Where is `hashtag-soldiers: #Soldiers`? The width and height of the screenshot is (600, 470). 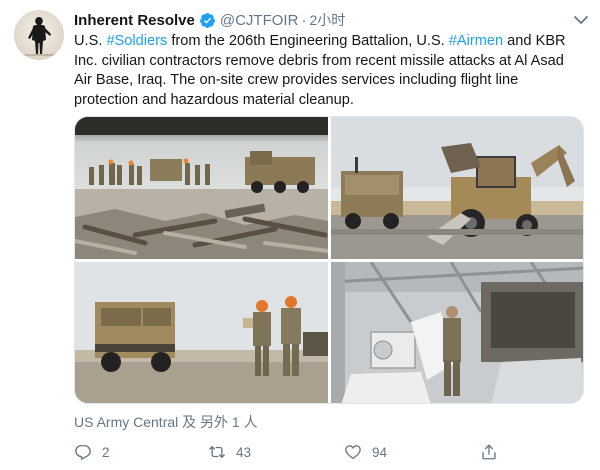 hashtag-soldiers: #Soldiers is located at coordinates (136, 41).